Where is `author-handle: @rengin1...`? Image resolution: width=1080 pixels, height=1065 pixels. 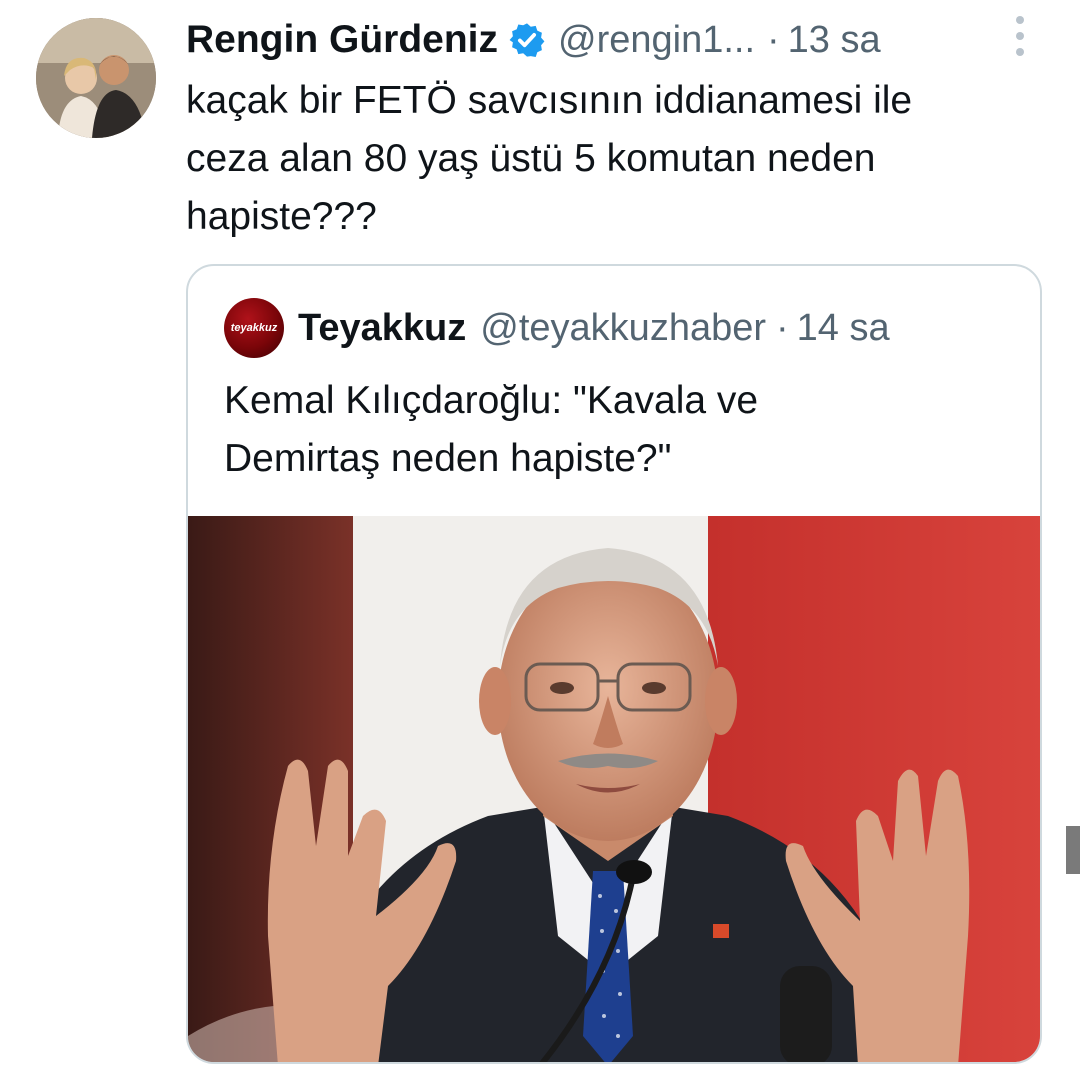
author-handle: @rengin1... is located at coordinates (656, 40).